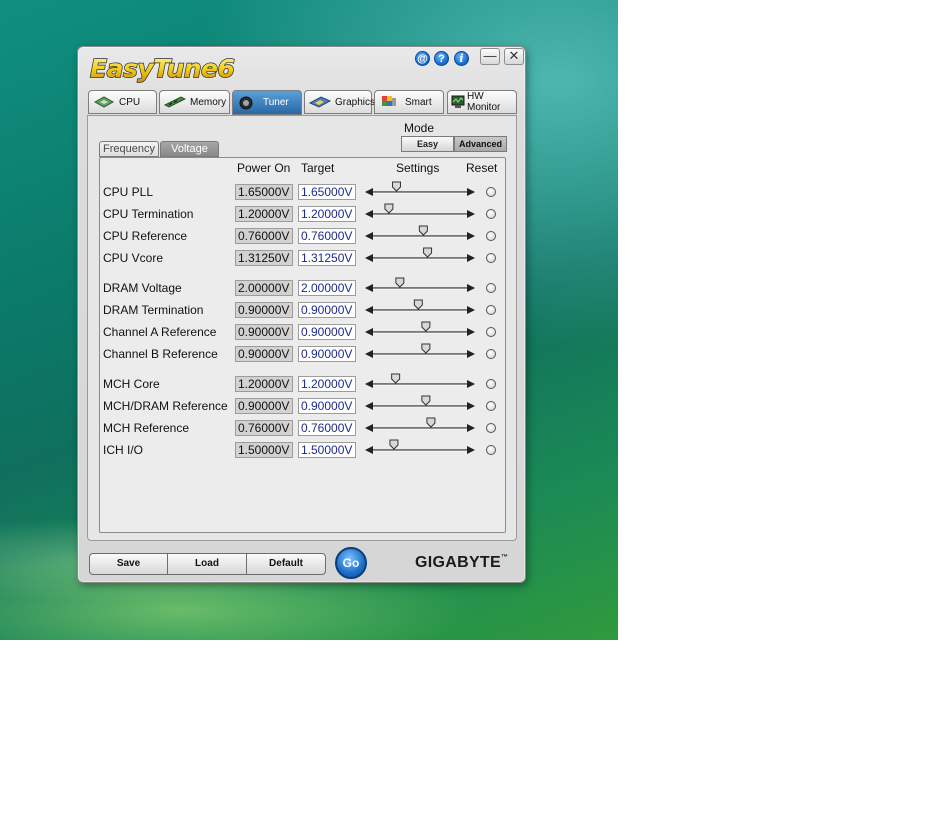 The width and height of the screenshot is (940, 831). I want to click on smart-icon, so click(389, 101).